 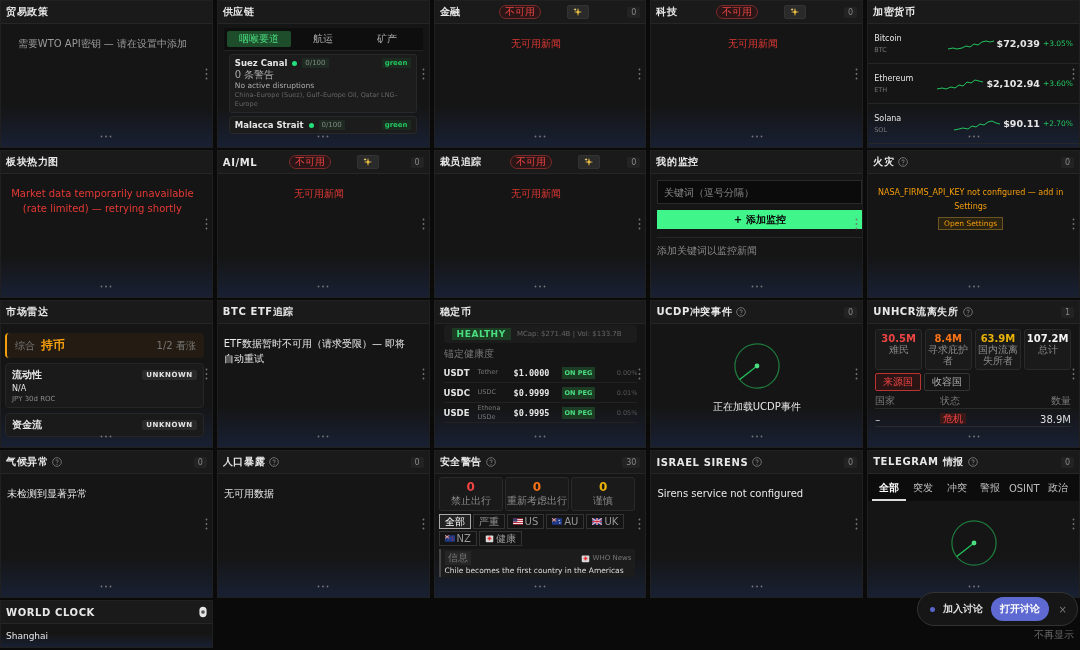 I want to click on filter-chip: UK, so click(x=605, y=521).